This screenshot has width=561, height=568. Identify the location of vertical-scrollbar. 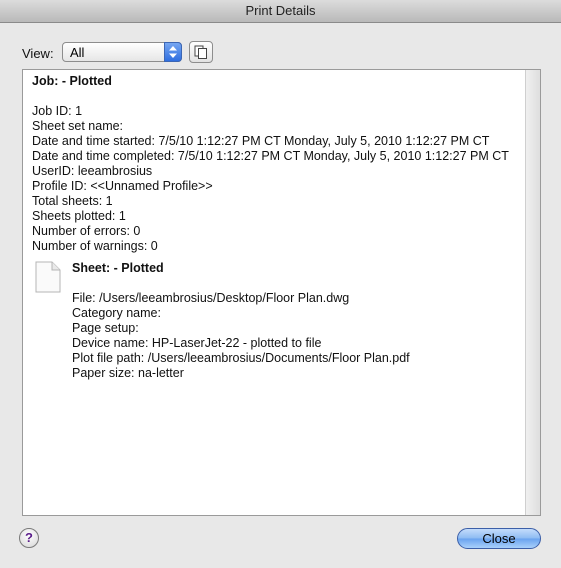
(532, 292).